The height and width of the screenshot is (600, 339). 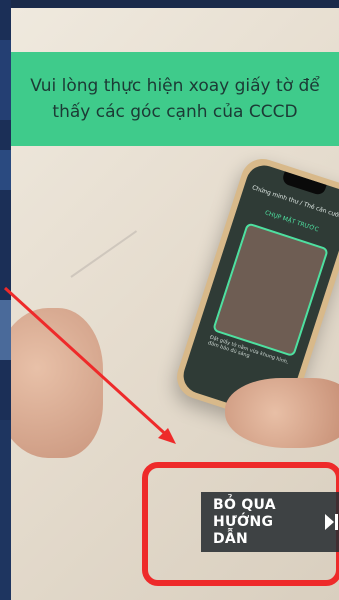 I want to click on skip-guide-button: BỎ QUA HƯỚNG DẪN, so click(x=270, y=522).